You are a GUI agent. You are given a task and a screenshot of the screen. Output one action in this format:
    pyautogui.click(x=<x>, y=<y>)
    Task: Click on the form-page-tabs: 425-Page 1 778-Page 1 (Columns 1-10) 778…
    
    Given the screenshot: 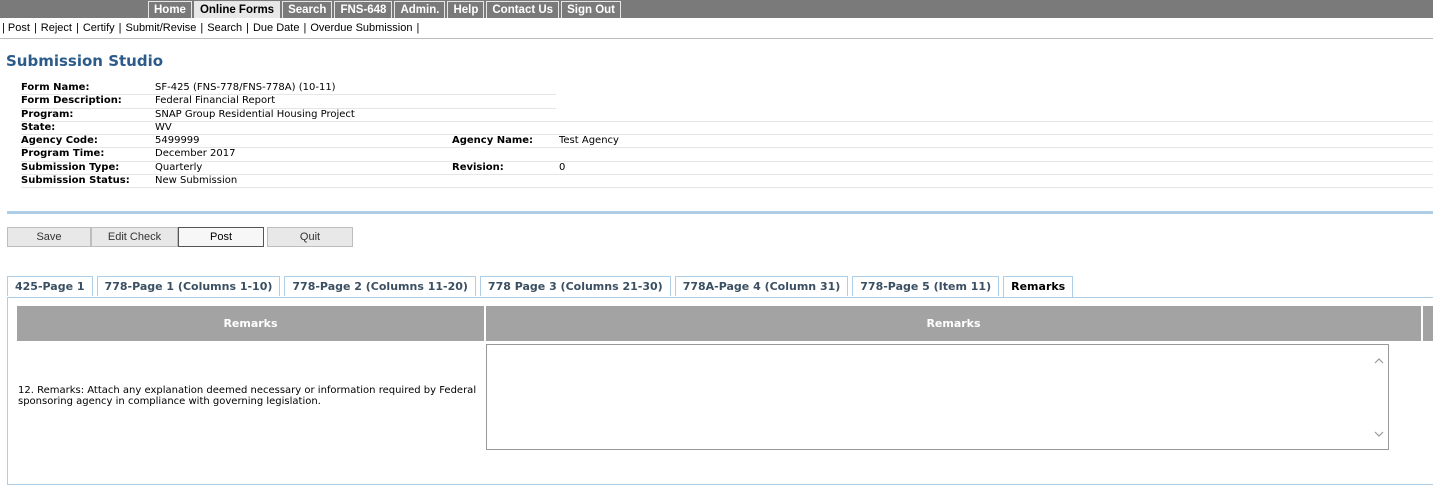 What is the action you would take?
    pyautogui.click(x=542, y=287)
    